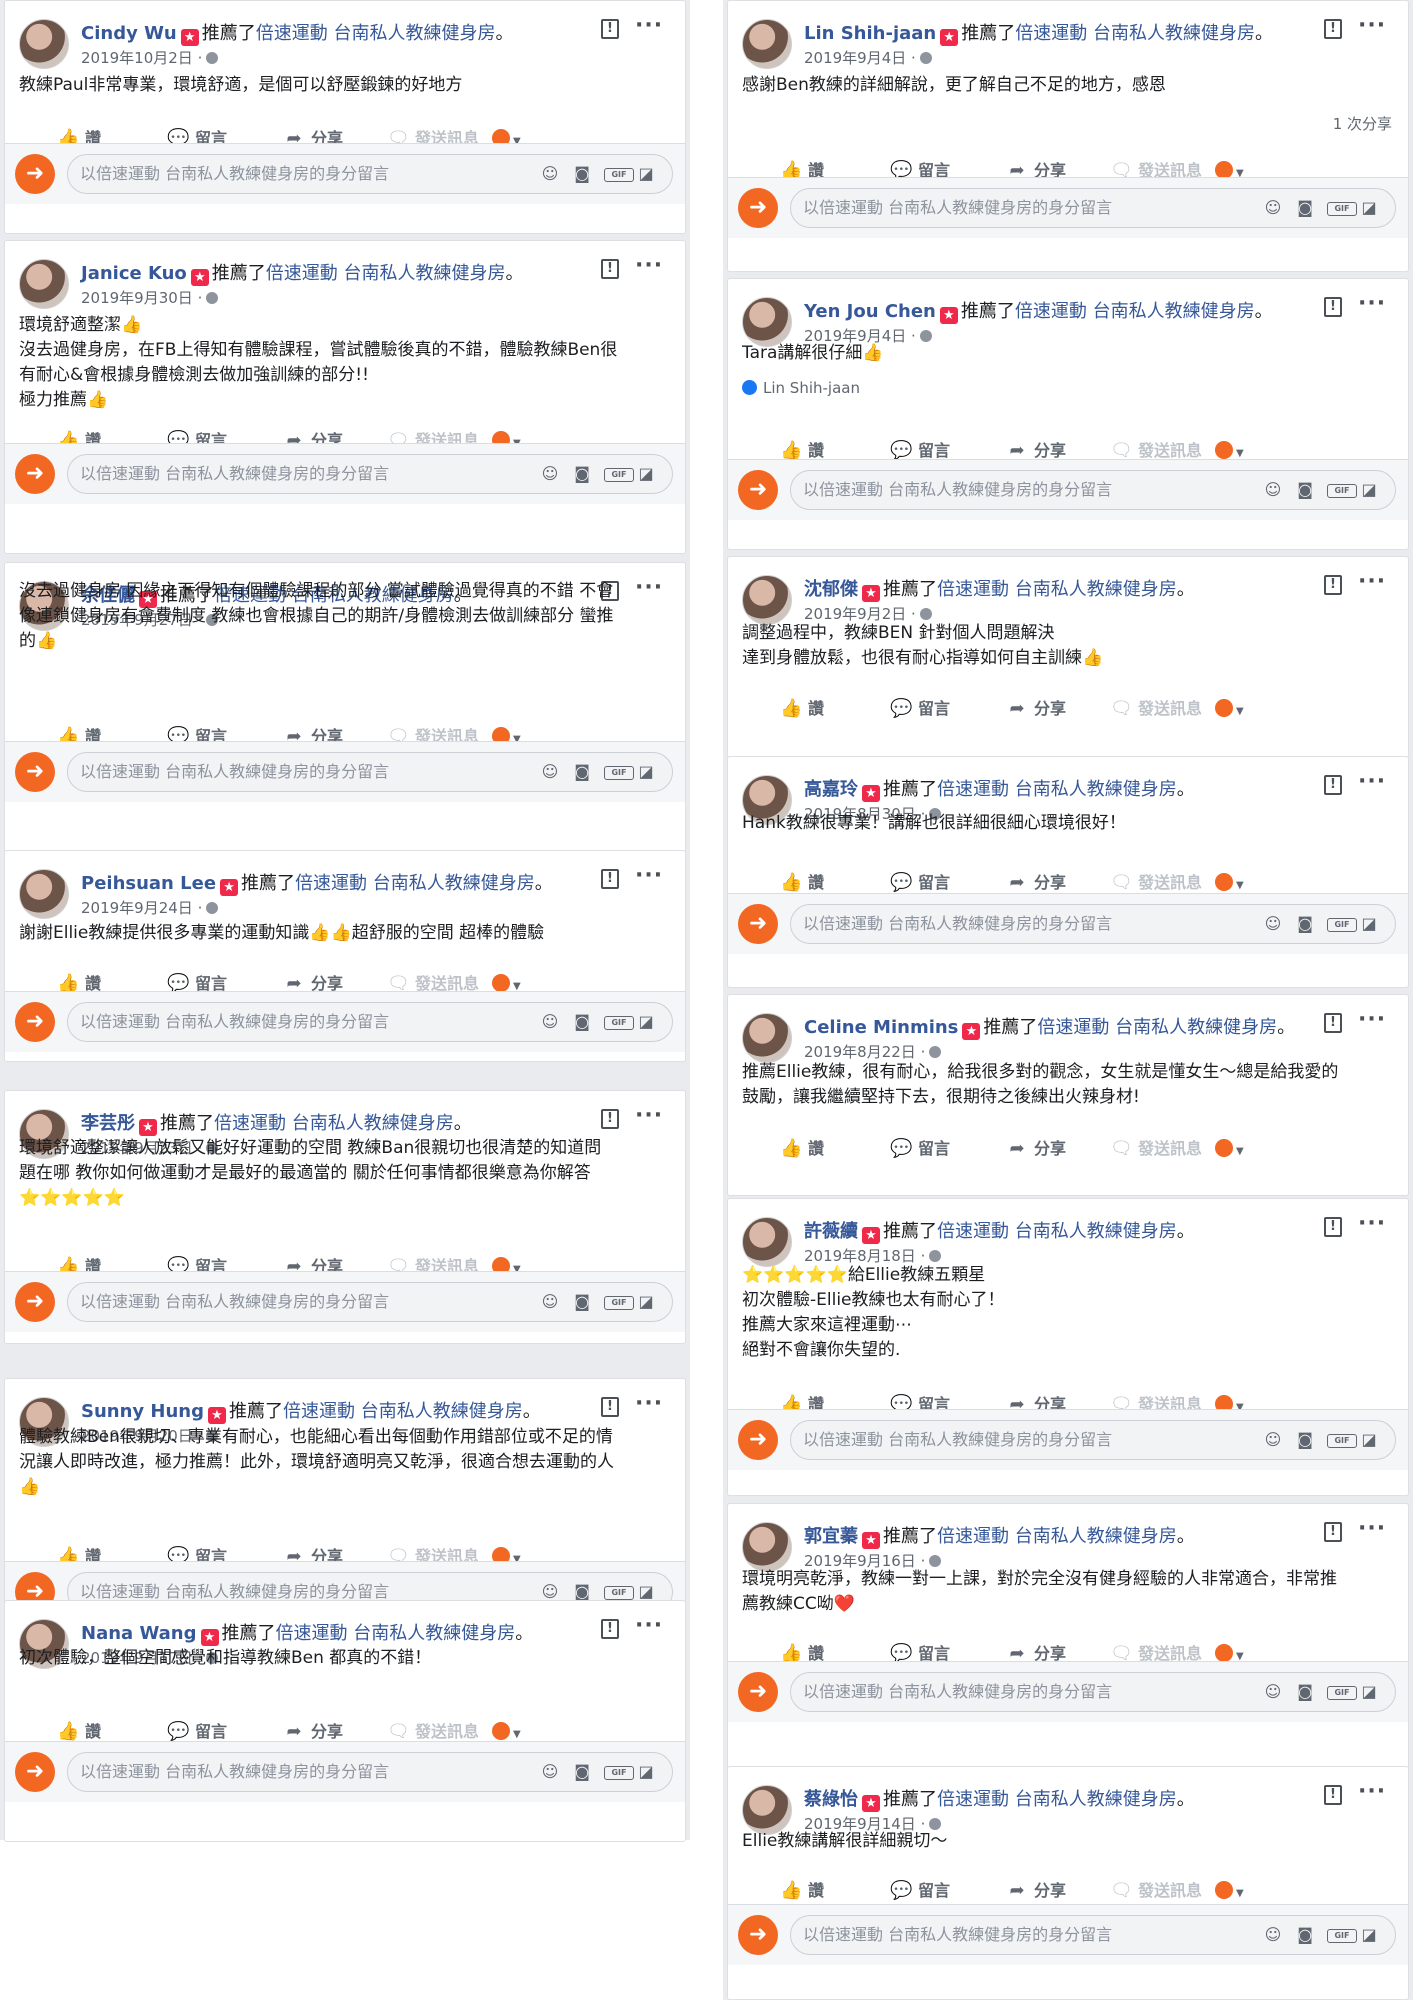  I want to click on author-name: Cindy Wu, so click(129, 33).